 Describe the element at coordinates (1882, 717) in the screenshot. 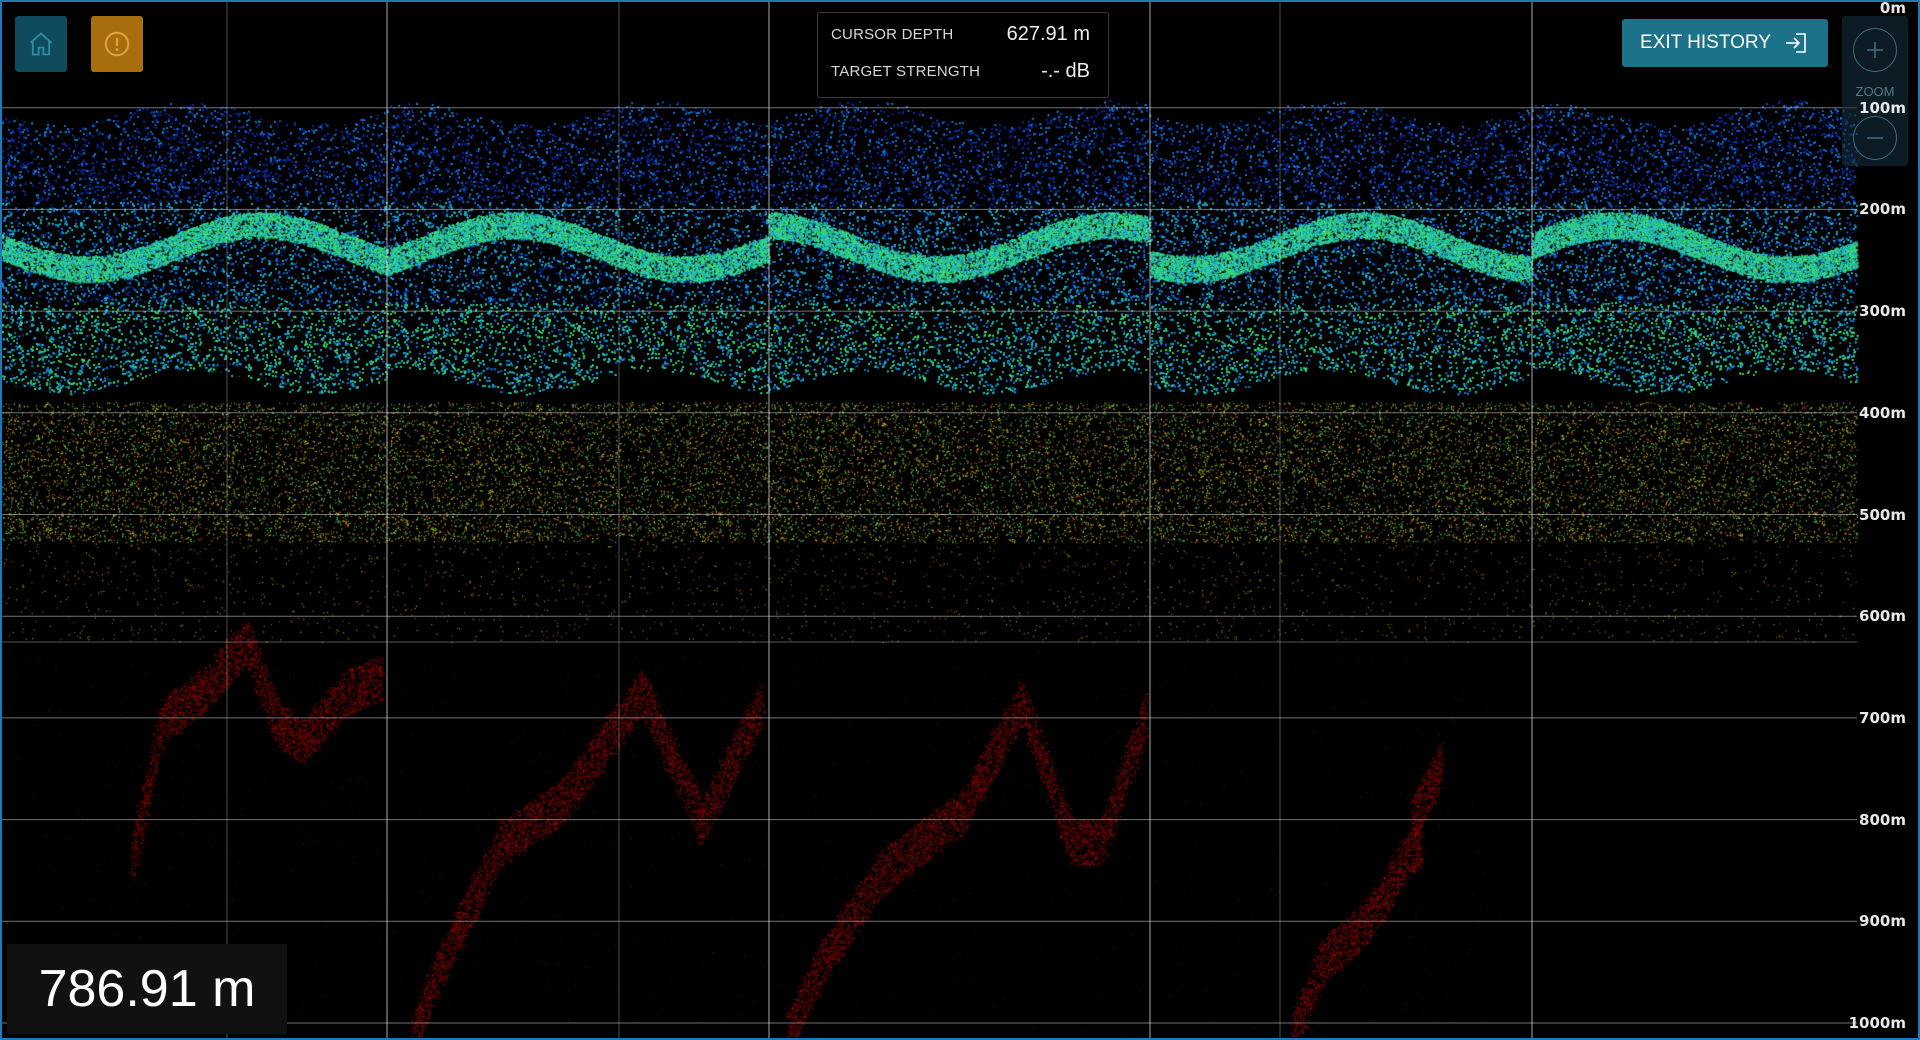

I see `depth-tick-label: 700m` at that location.